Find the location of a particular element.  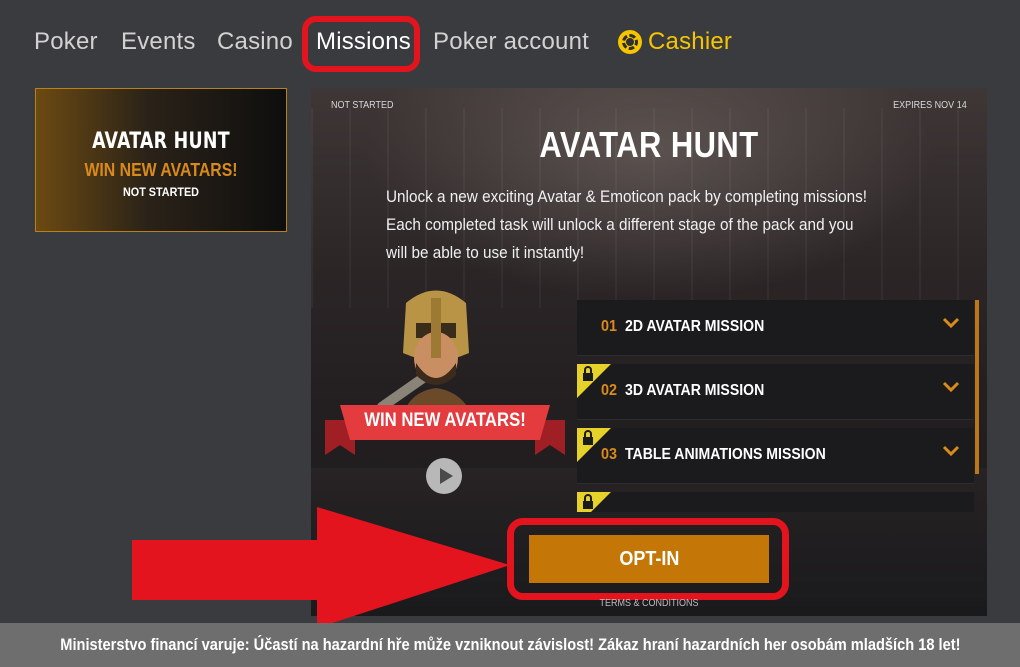

nav-cashier: Cashier is located at coordinates (675, 42).